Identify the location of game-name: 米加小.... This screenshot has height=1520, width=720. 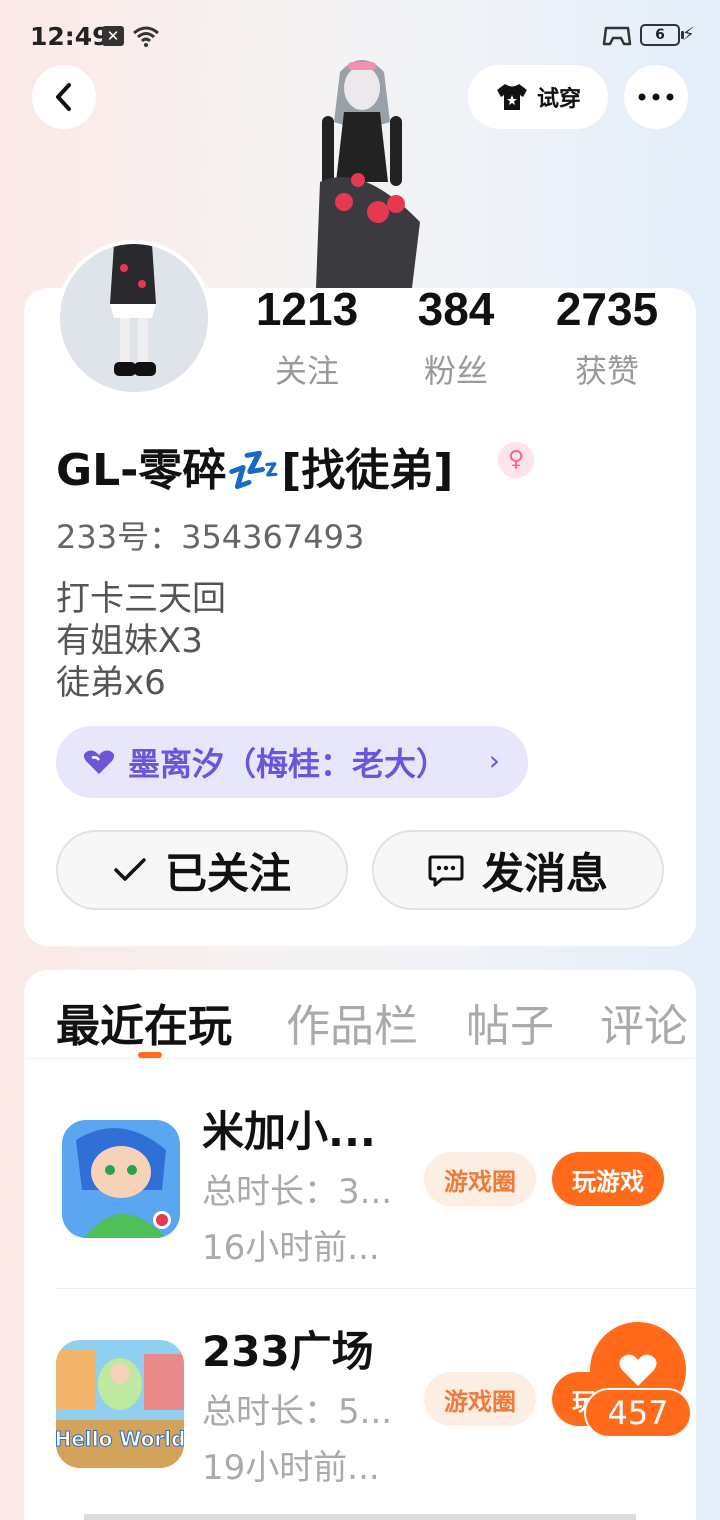
(289, 1131).